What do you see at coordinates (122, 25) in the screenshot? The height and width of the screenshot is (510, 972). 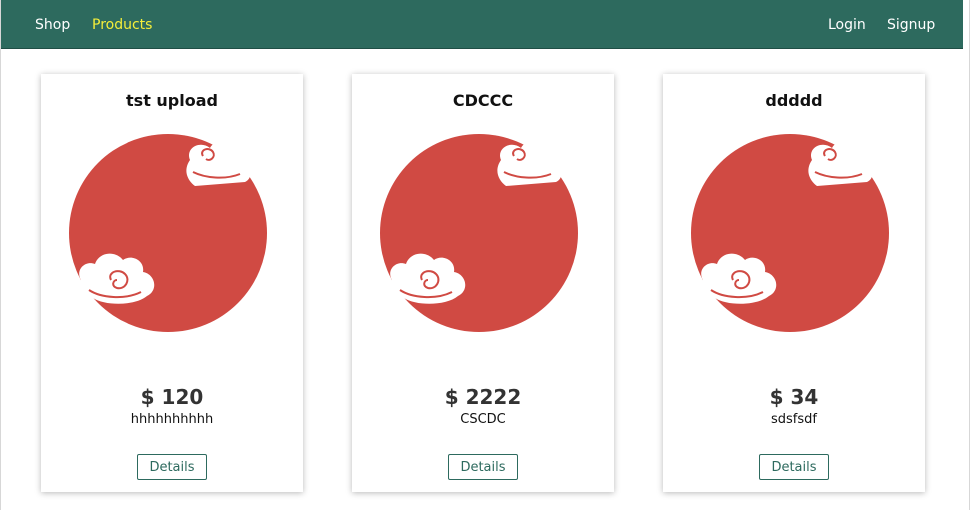 I see `nav-products-link: Products` at bounding box center [122, 25].